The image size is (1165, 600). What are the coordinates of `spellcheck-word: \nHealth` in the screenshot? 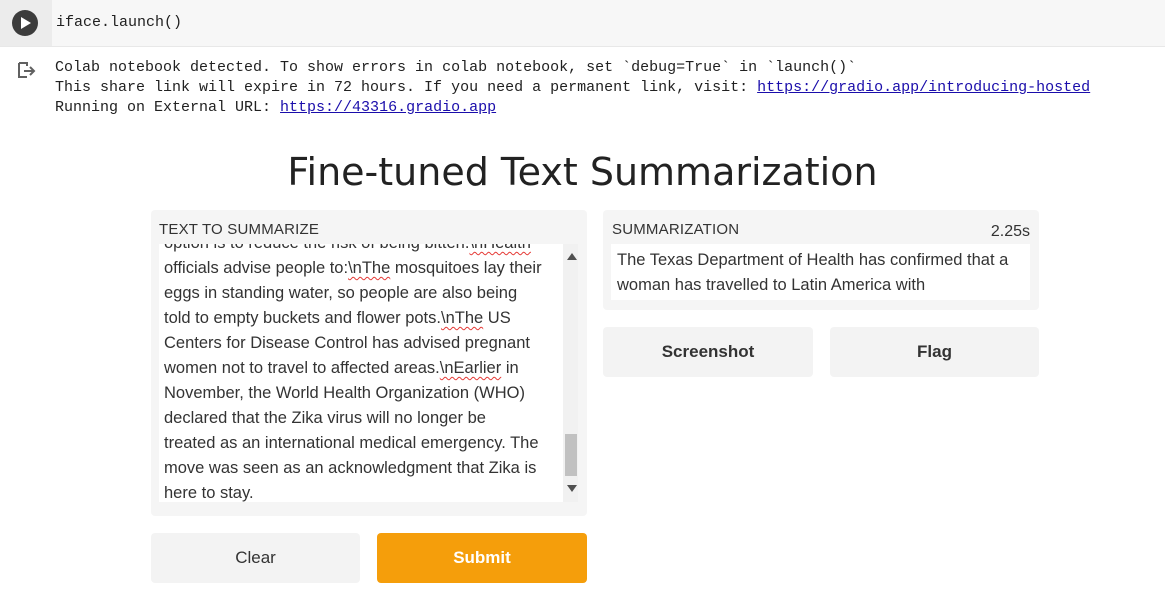 It's located at (499, 248).